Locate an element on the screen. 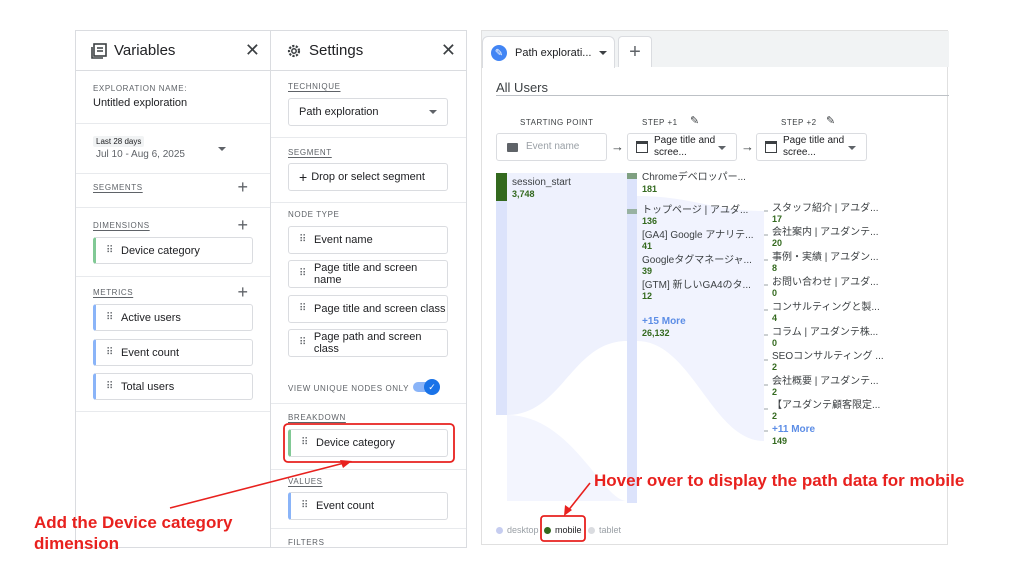  add-dimension-annotation-line2: dimension is located at coordinates (77, 543).